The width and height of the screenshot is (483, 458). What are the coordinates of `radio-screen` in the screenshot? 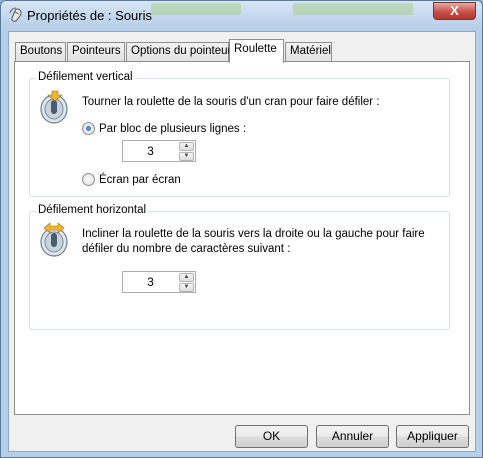 It's located at (88, 179).